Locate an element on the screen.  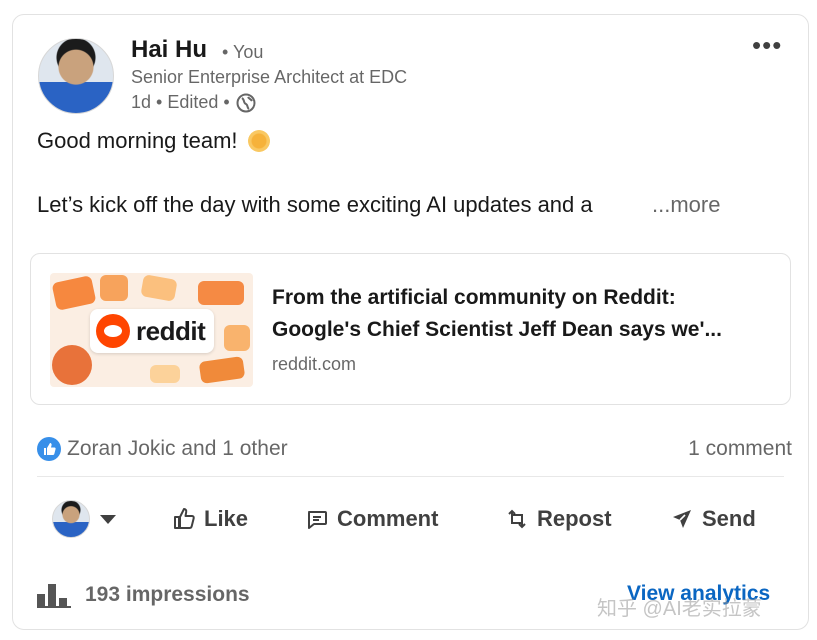
comment-button: Comment is located at coordinates (371, 519).